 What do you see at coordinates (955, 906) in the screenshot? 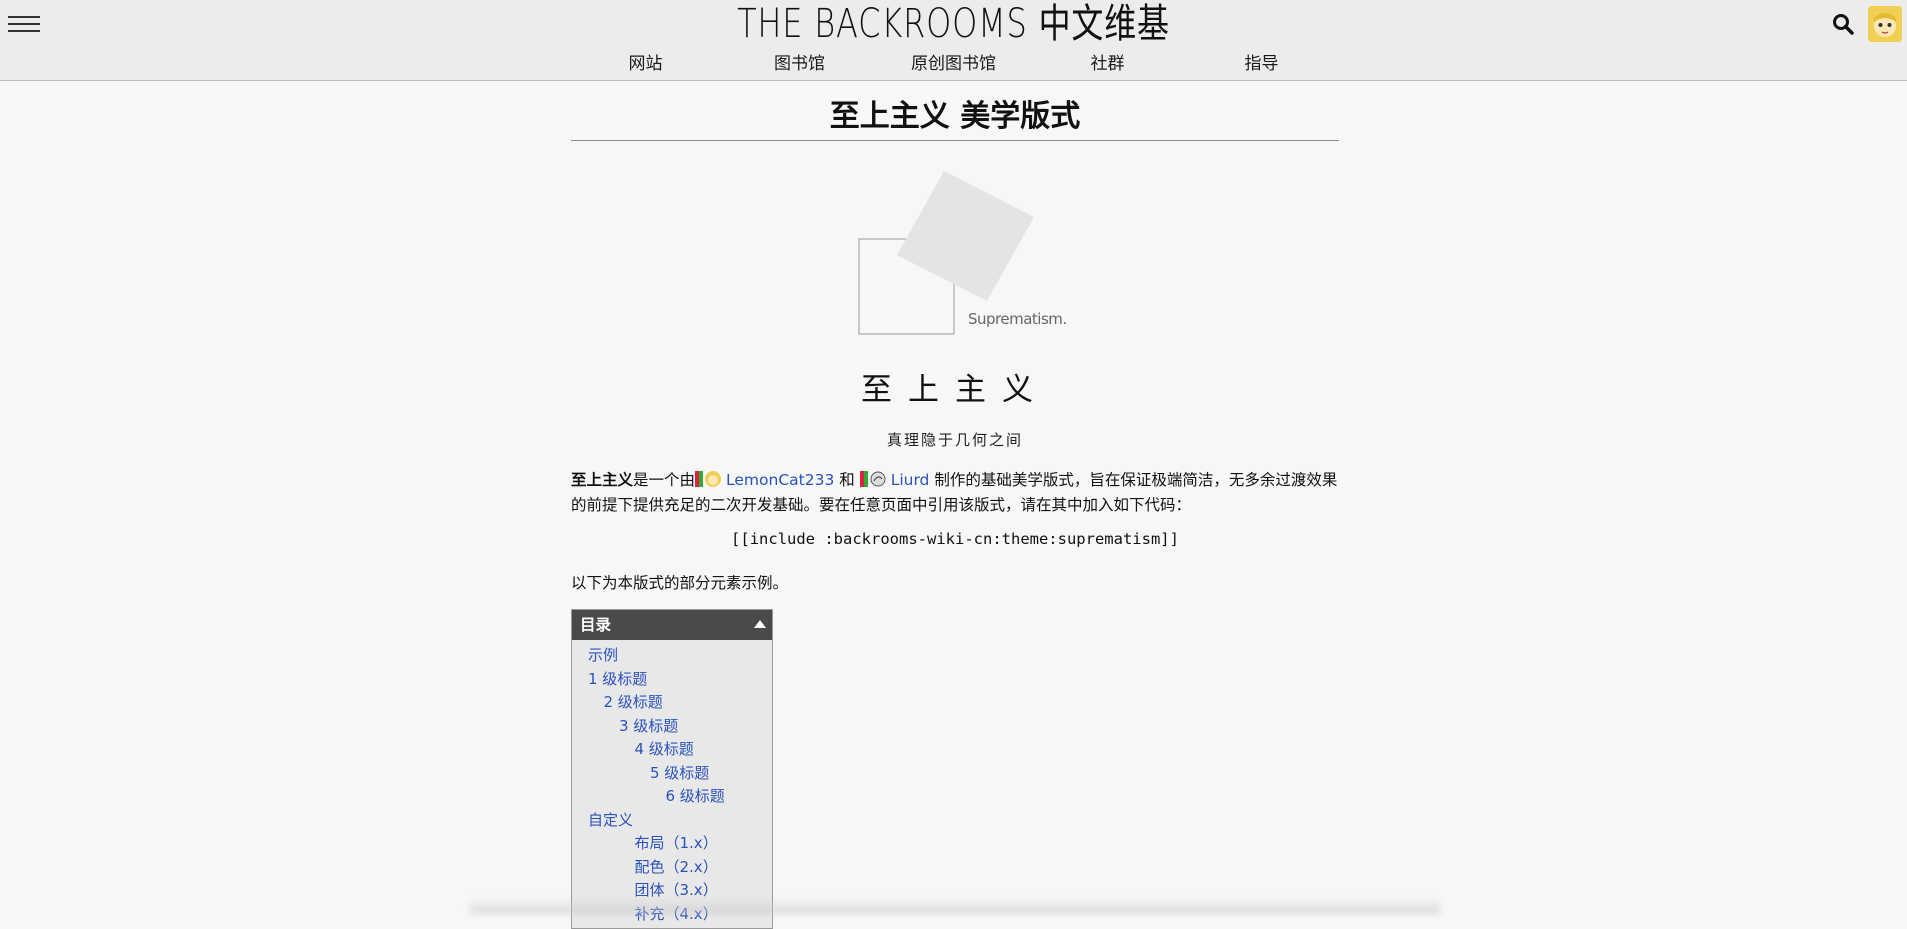
I see `bottom-shadow` at bounding box center [955, 906].